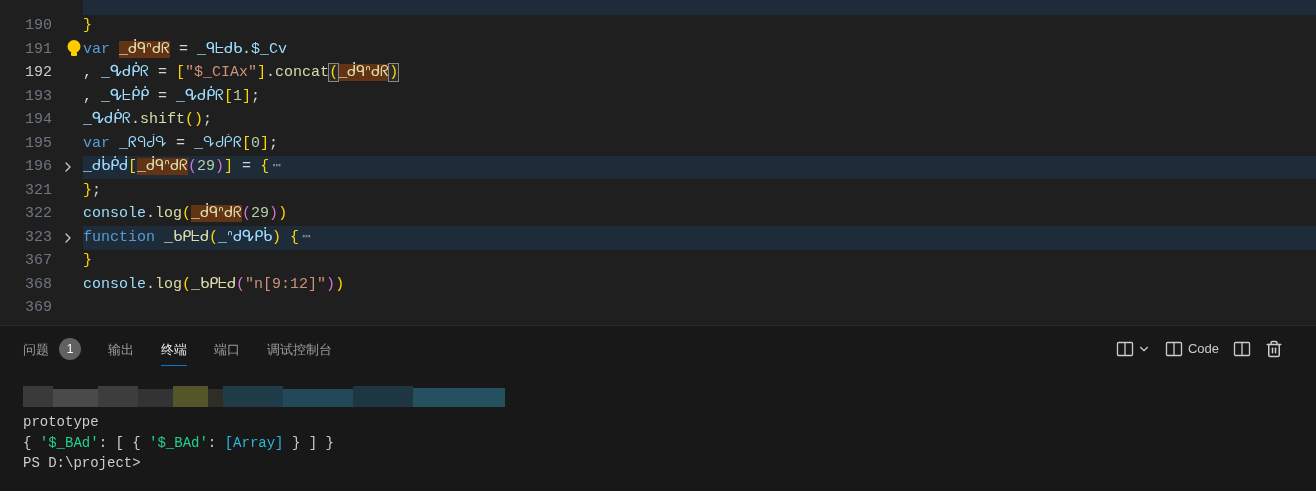 Image resolution: width=1316 pixels, height=491 pixels. What do you see at coordinates (38, 49) in the screenshot?
I see `line-number: 191` at bounding box center [38, 49].